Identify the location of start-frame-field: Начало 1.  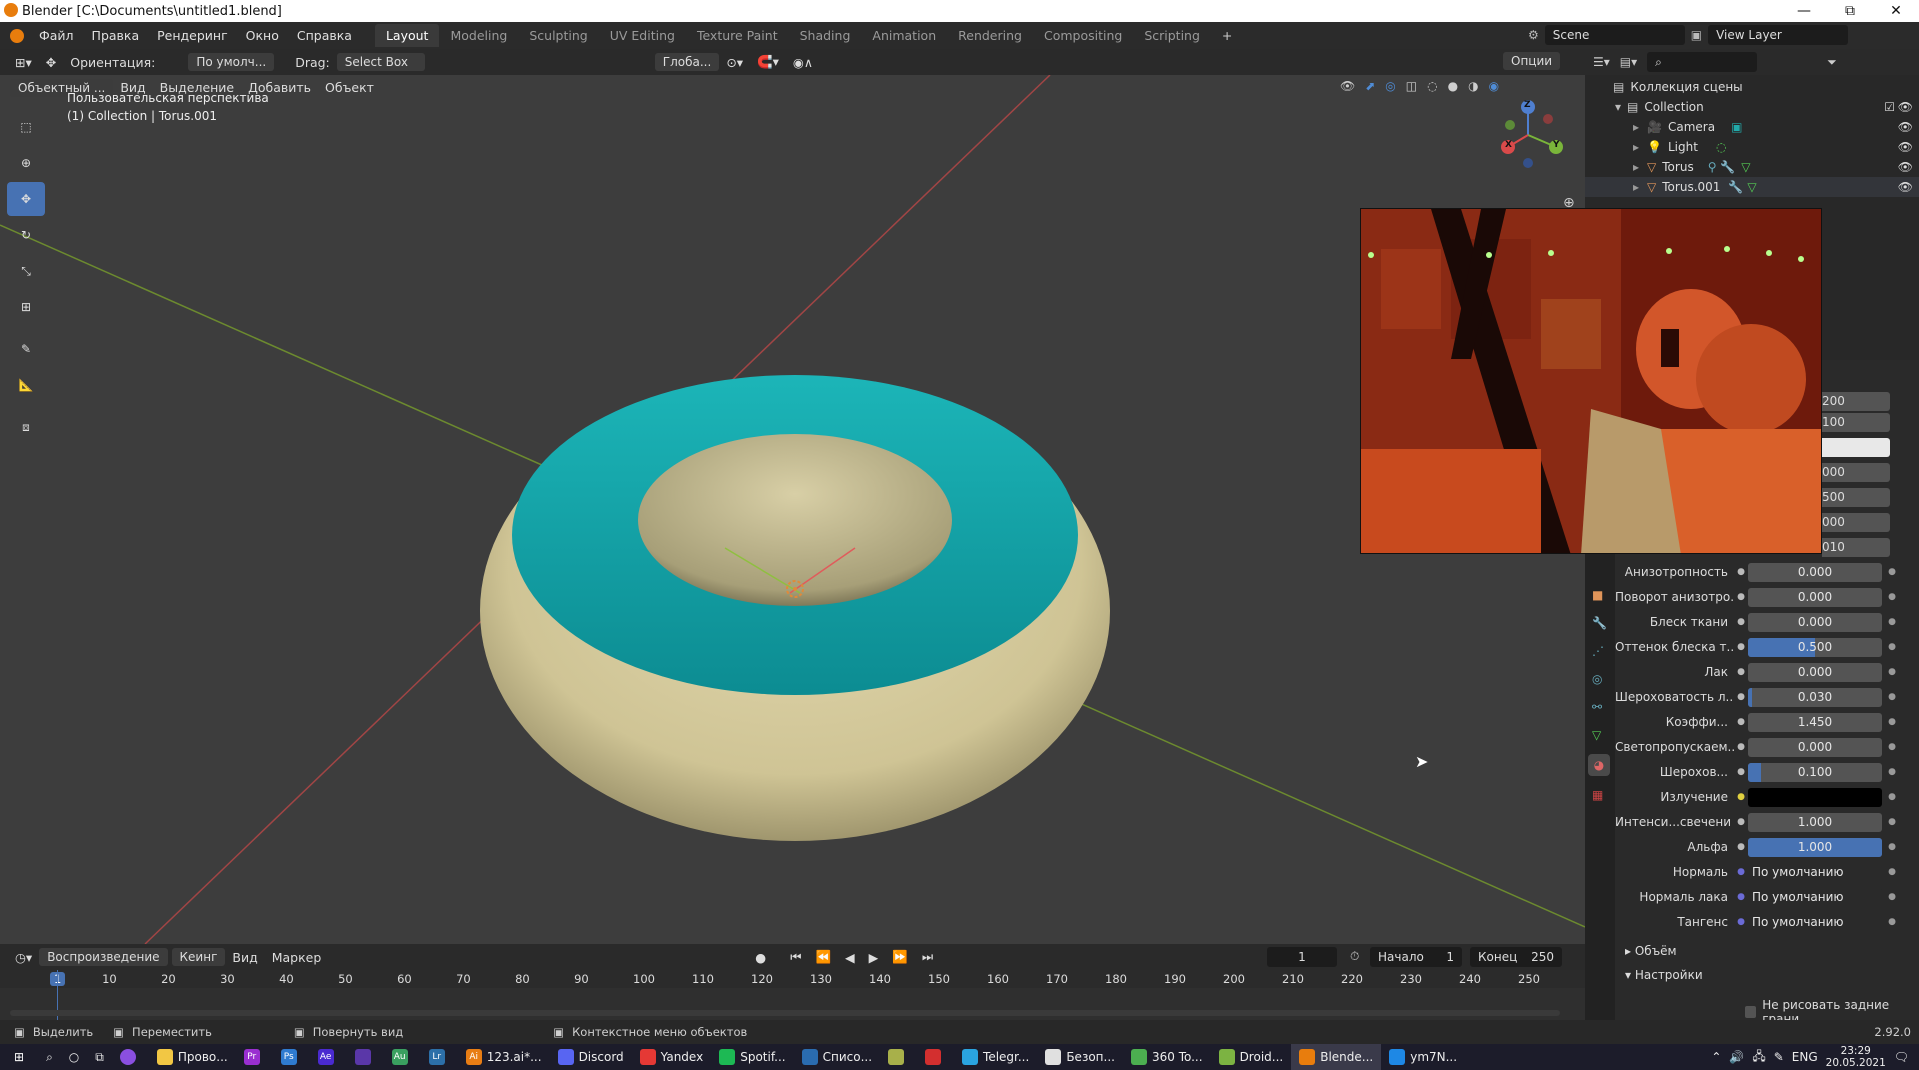
(1416, 957).